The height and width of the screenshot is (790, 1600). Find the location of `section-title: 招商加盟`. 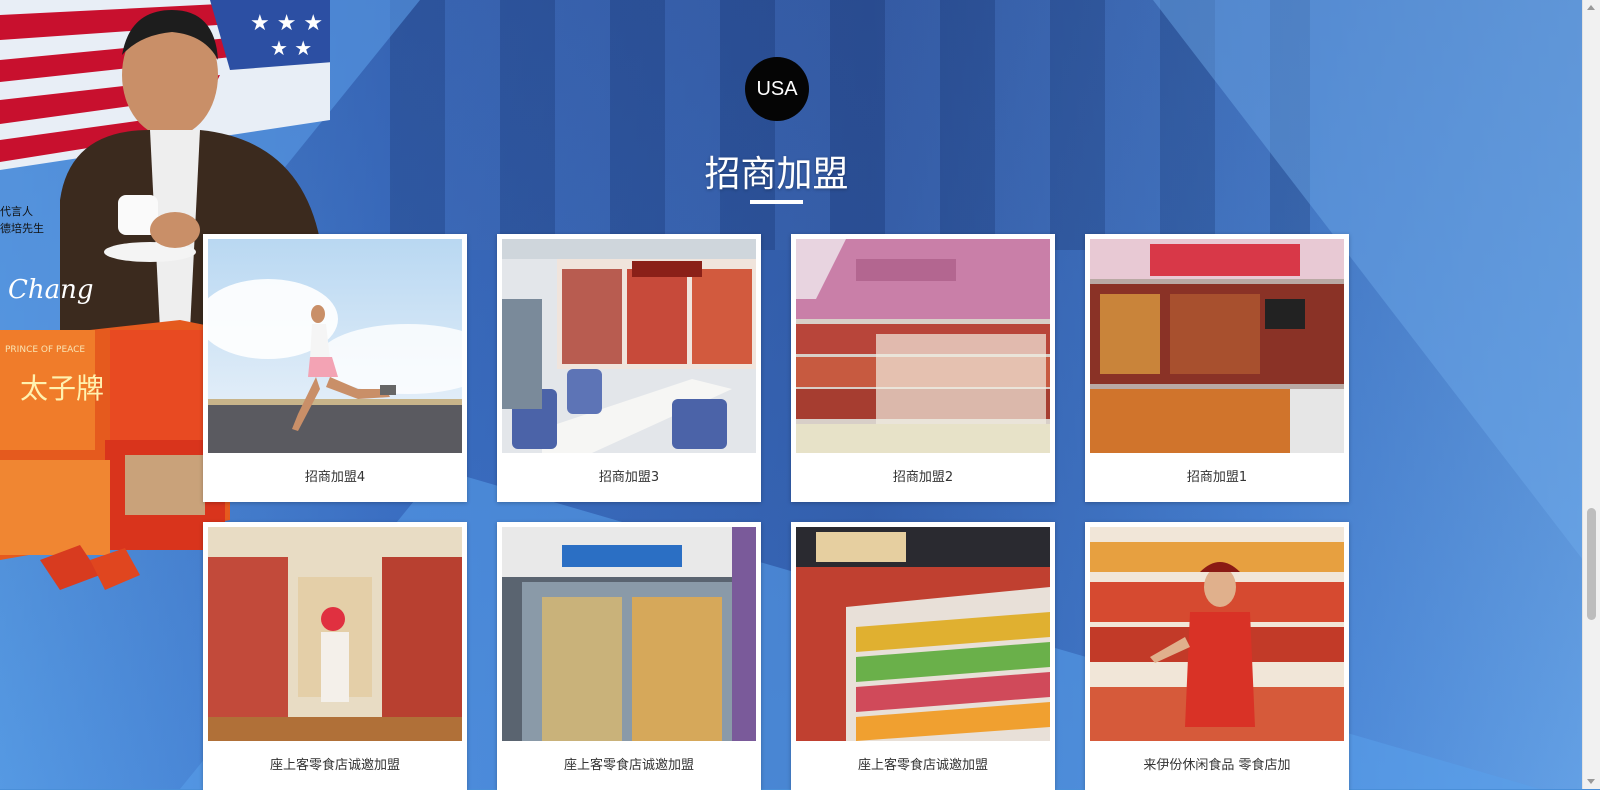

section-title: 招商加盟 is located at coordinates (776, 174).